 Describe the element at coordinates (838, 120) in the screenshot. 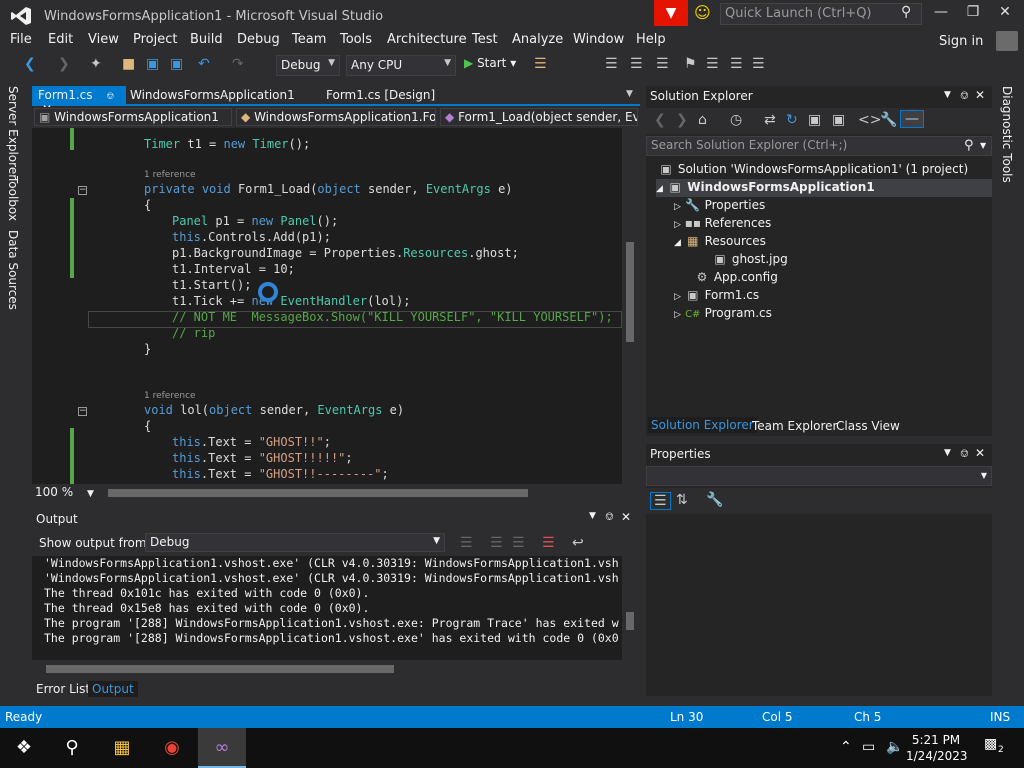

I see `show-all-files-icon: ▣` at that location.